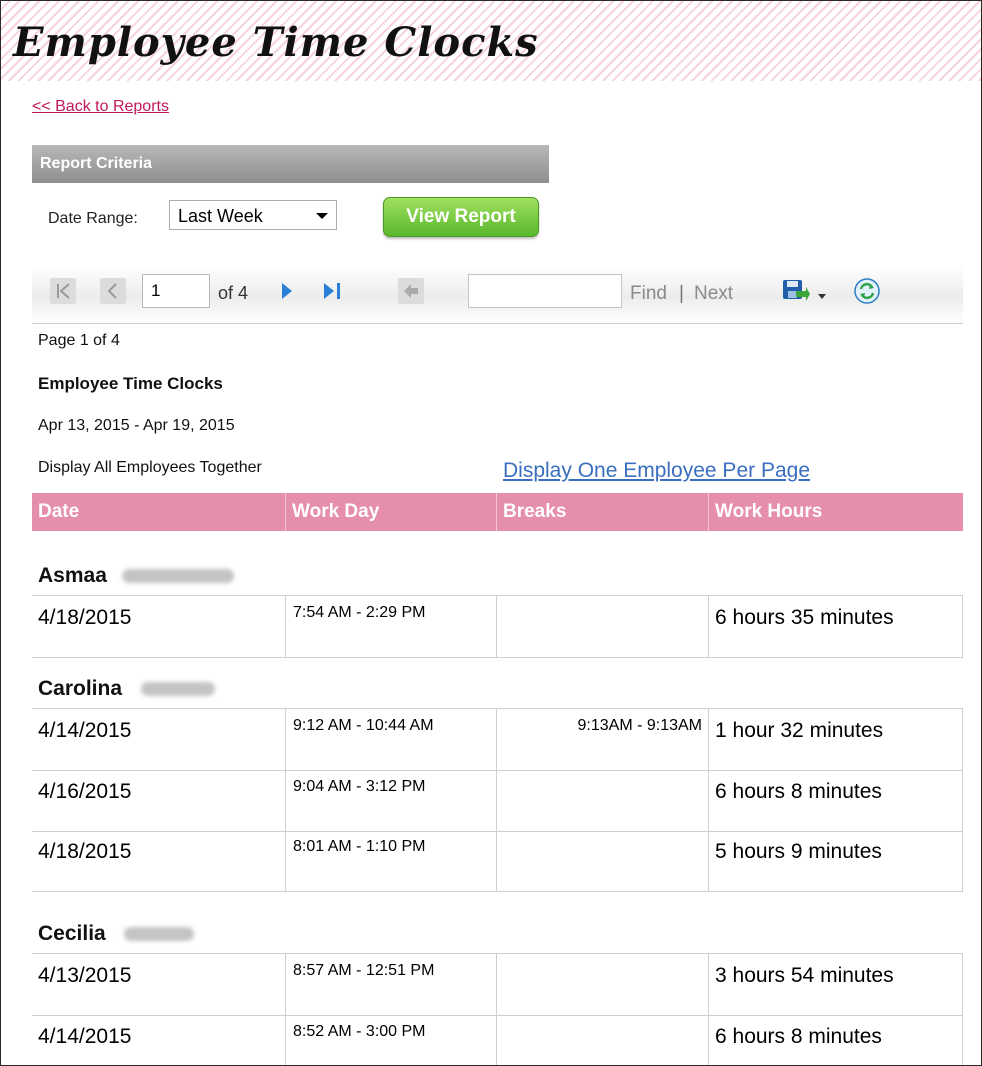  Describe the element at coordinates (176, 291) in the screenshot. I see `page-number-input` at that location.